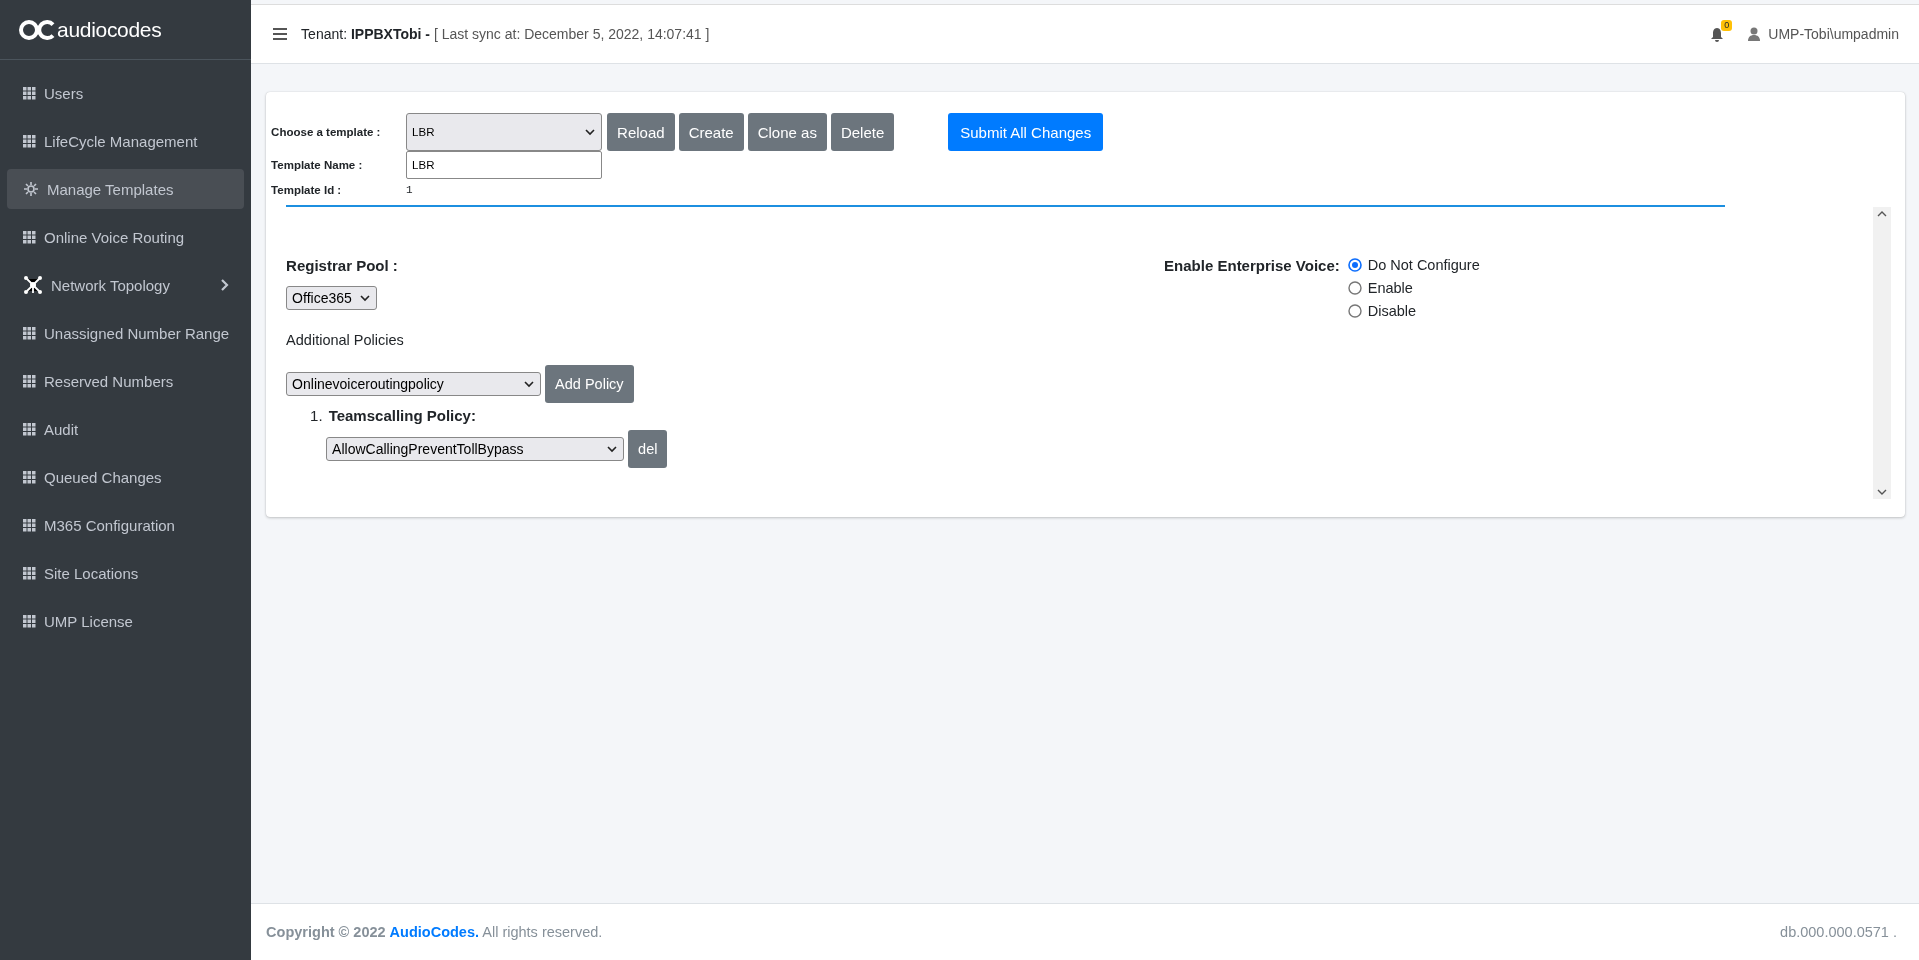  What do you see at coordinates (504, 165) in the screenshot?
I see `template-name-input: LBR` at bounding box center [504, 165].